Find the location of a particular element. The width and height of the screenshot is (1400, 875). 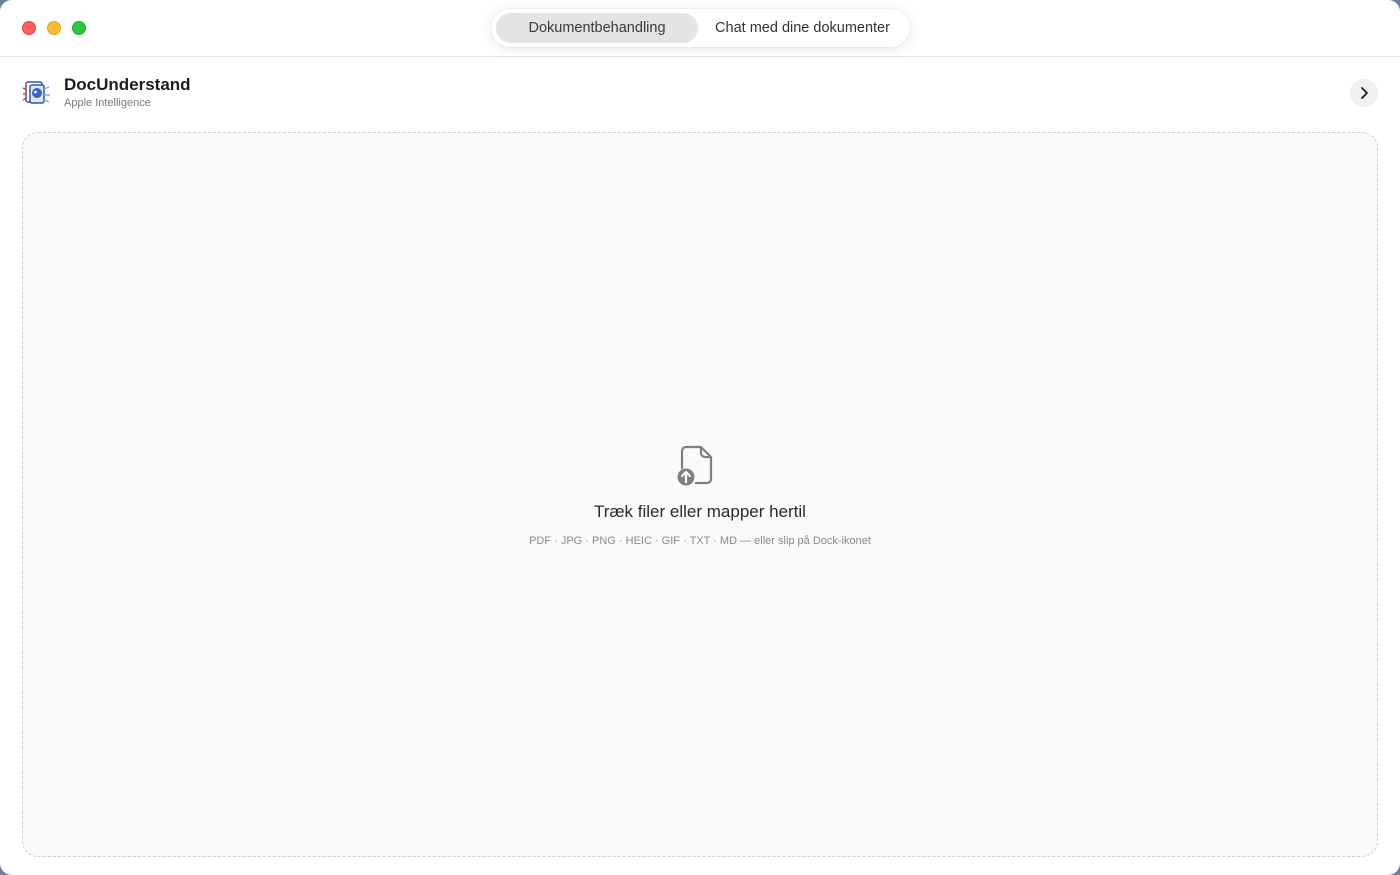

app-logo-icon is located at coordinates (36, 92).